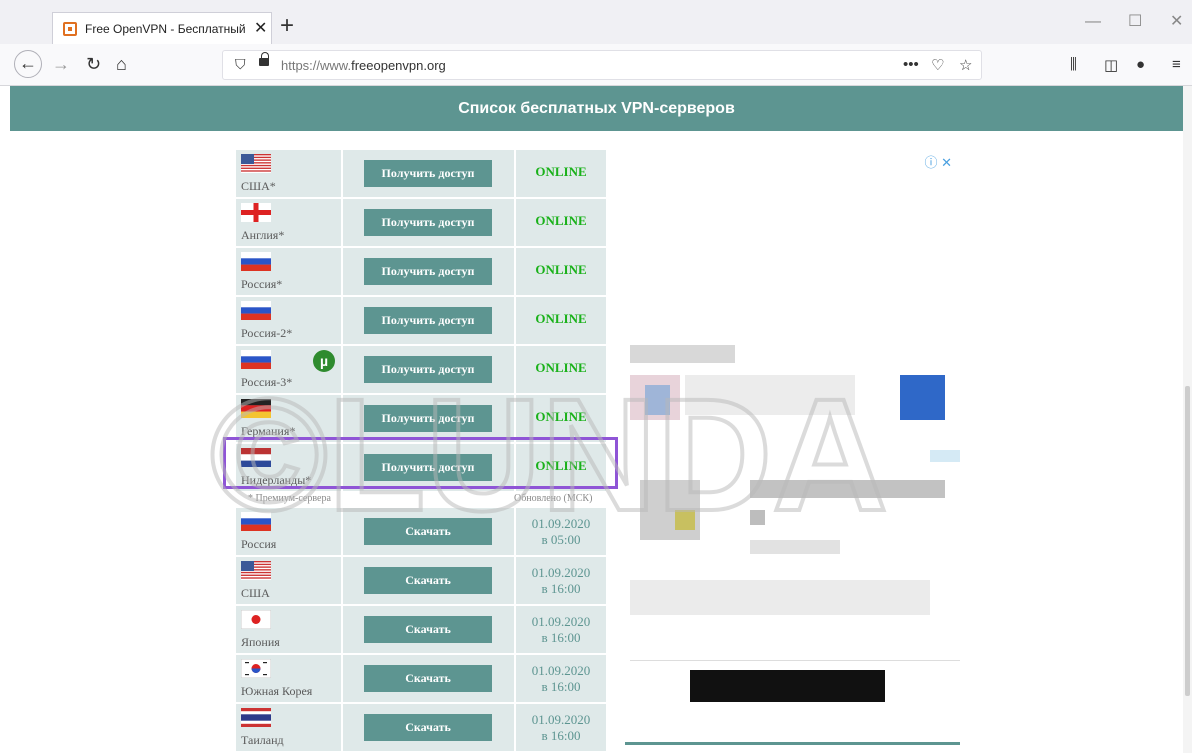 The height and width of the screenshot is (753, 1192). What do you see at coordinates (1176, 64) in the screenshot?
I see `menu-icon: ≡` at bounding box center [1176, 64].